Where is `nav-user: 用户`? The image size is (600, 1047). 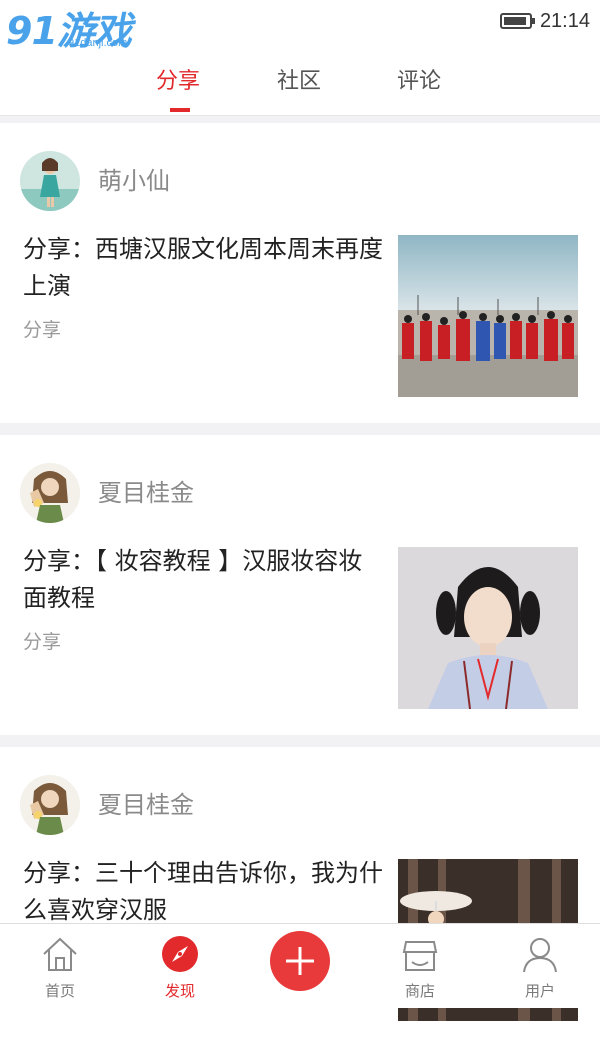
nav-user: 用户 is located at coordinates (540, 966).